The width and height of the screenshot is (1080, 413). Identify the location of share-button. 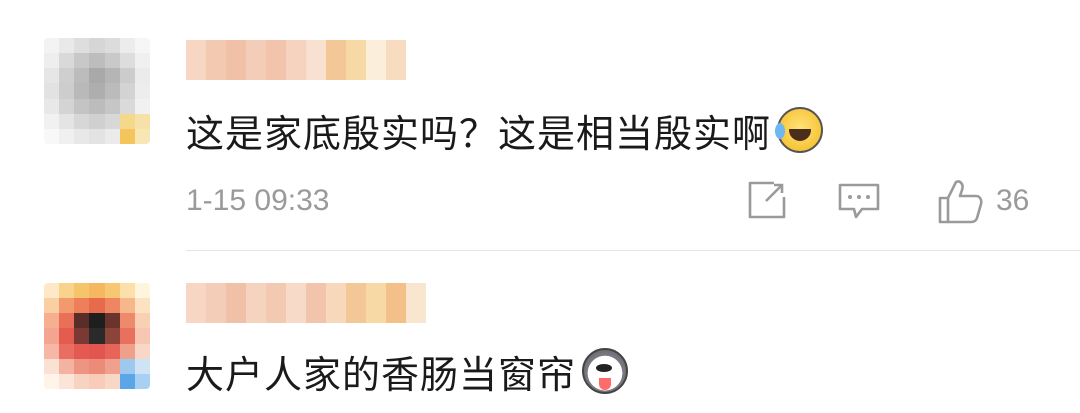
(766, 201).